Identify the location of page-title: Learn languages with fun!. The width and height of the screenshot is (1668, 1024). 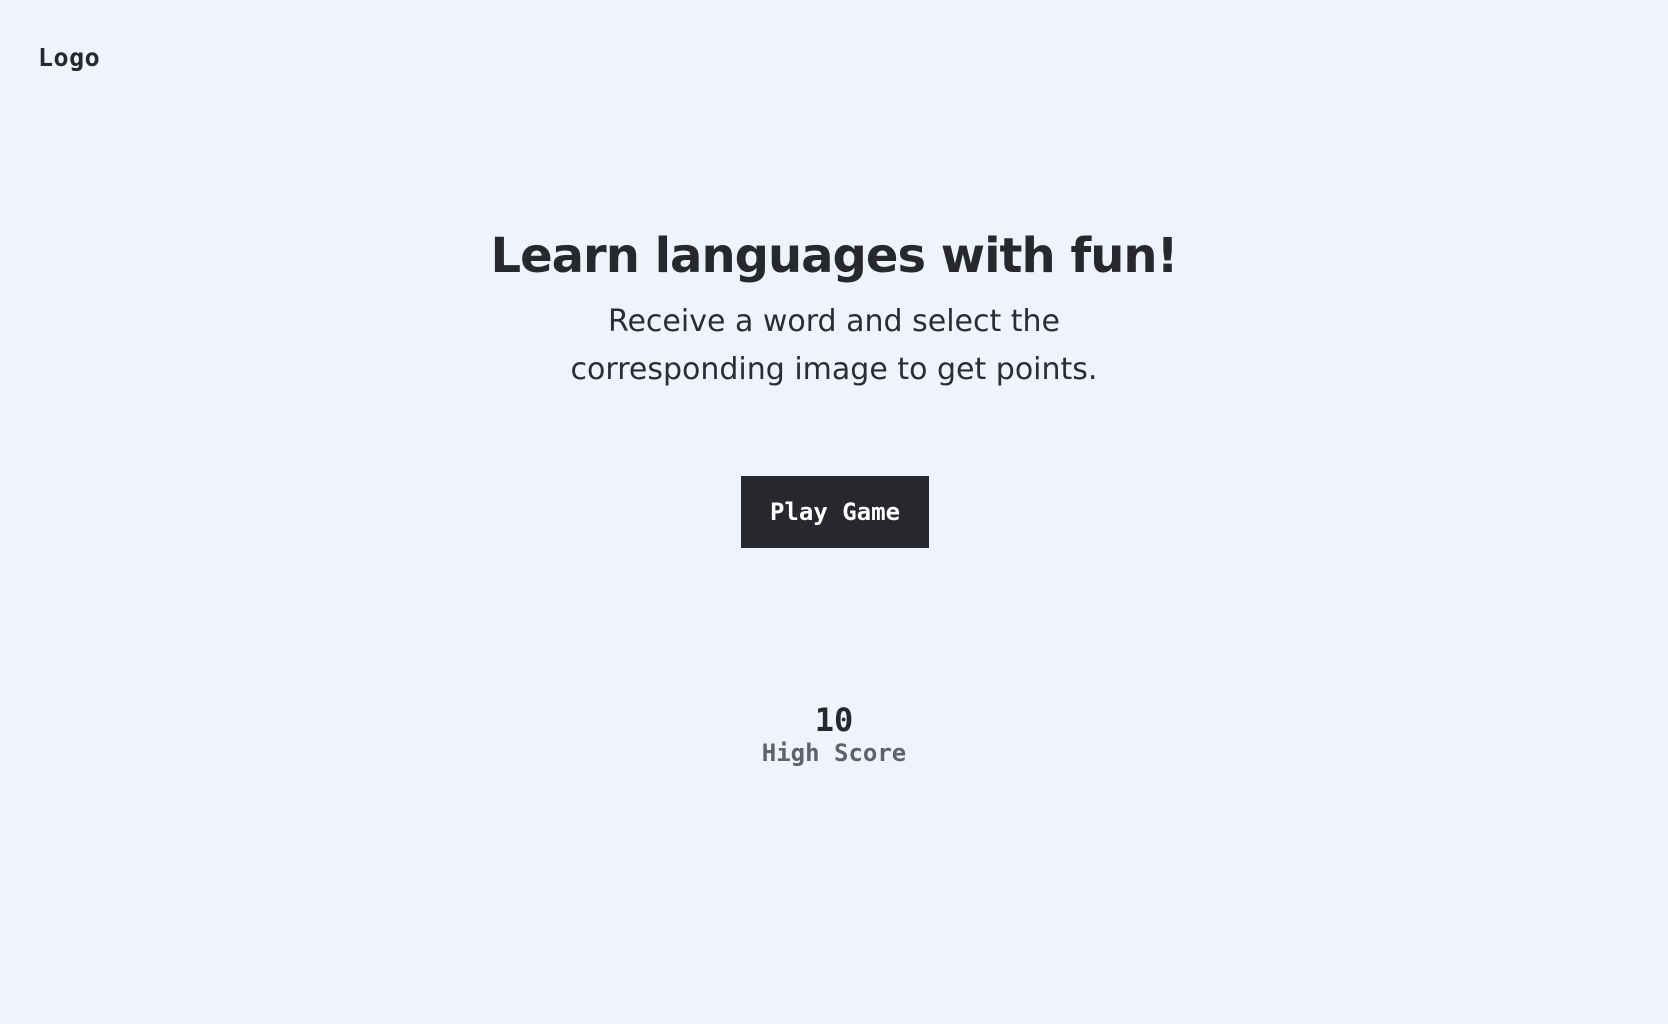
(834, 256).